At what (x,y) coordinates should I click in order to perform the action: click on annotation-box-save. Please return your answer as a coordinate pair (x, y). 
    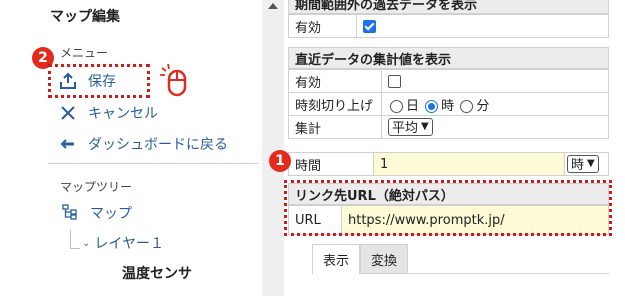
    Looking at the image, I should click on (99, 81).